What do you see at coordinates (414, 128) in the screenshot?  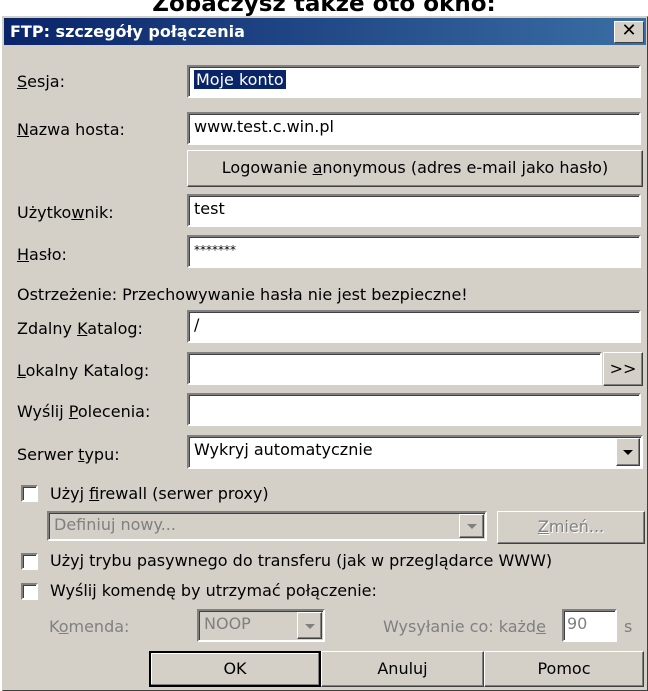 I see `host-input: www.test.c.win.pl` at bounding box center [414, 128].